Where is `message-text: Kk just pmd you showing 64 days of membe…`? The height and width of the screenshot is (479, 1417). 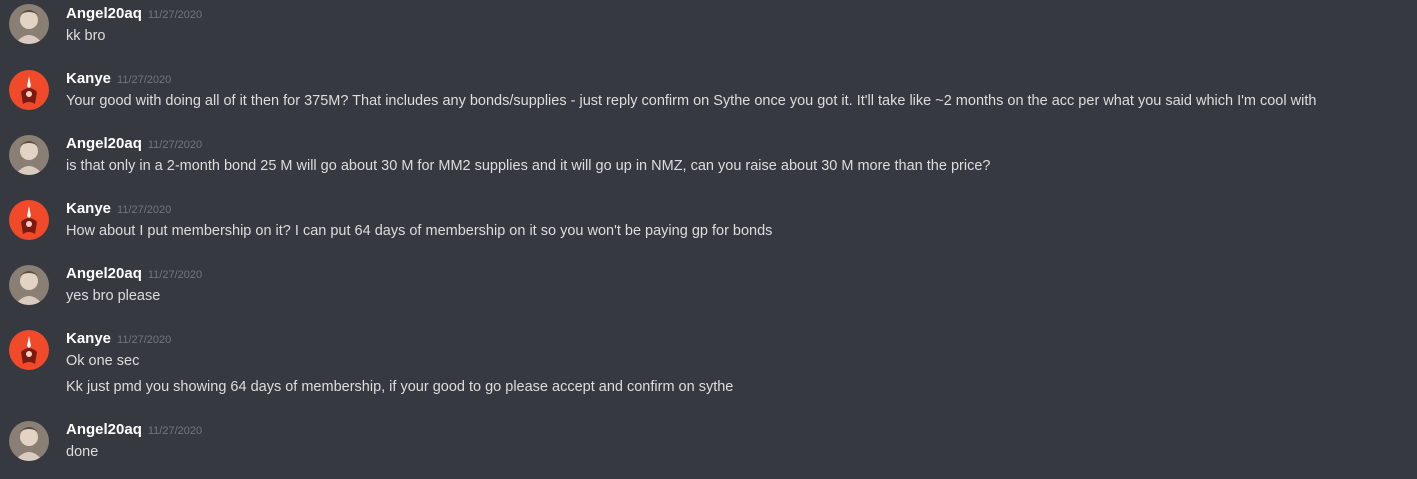 message-text: Kk just pmd you showing 64 days of membe… is located at coordinates (400, 387).